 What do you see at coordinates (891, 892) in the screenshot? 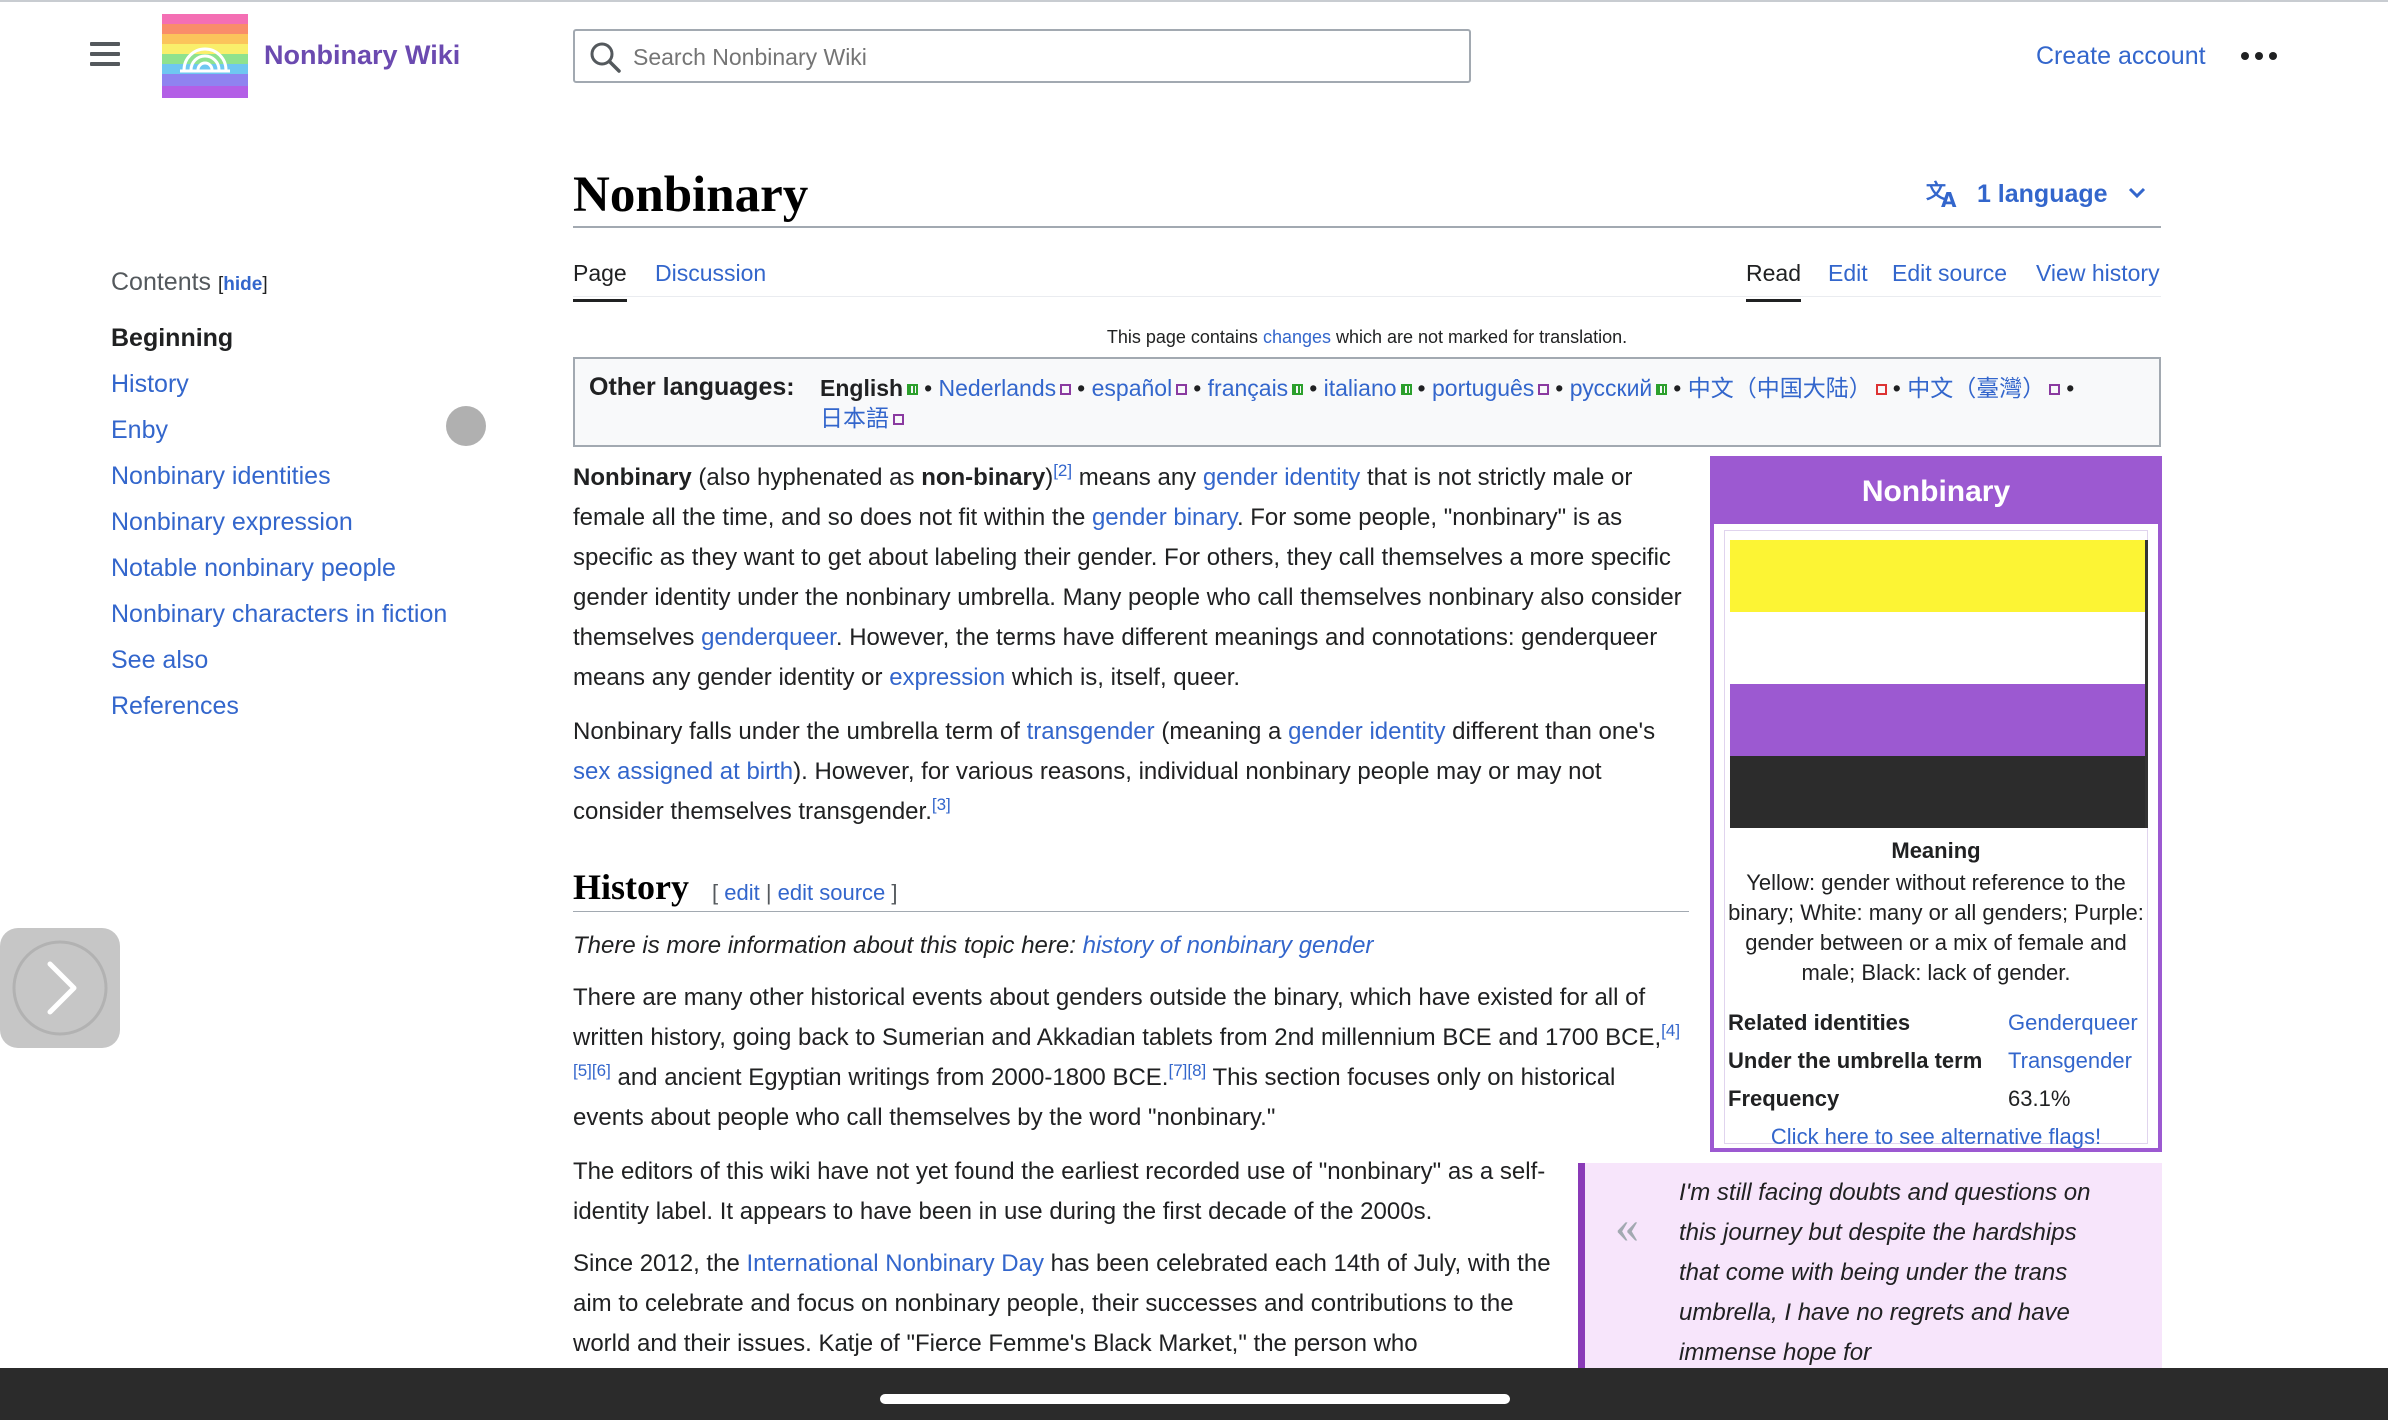
I see `edit-bracket: ]` at bounding box center [891, 892].